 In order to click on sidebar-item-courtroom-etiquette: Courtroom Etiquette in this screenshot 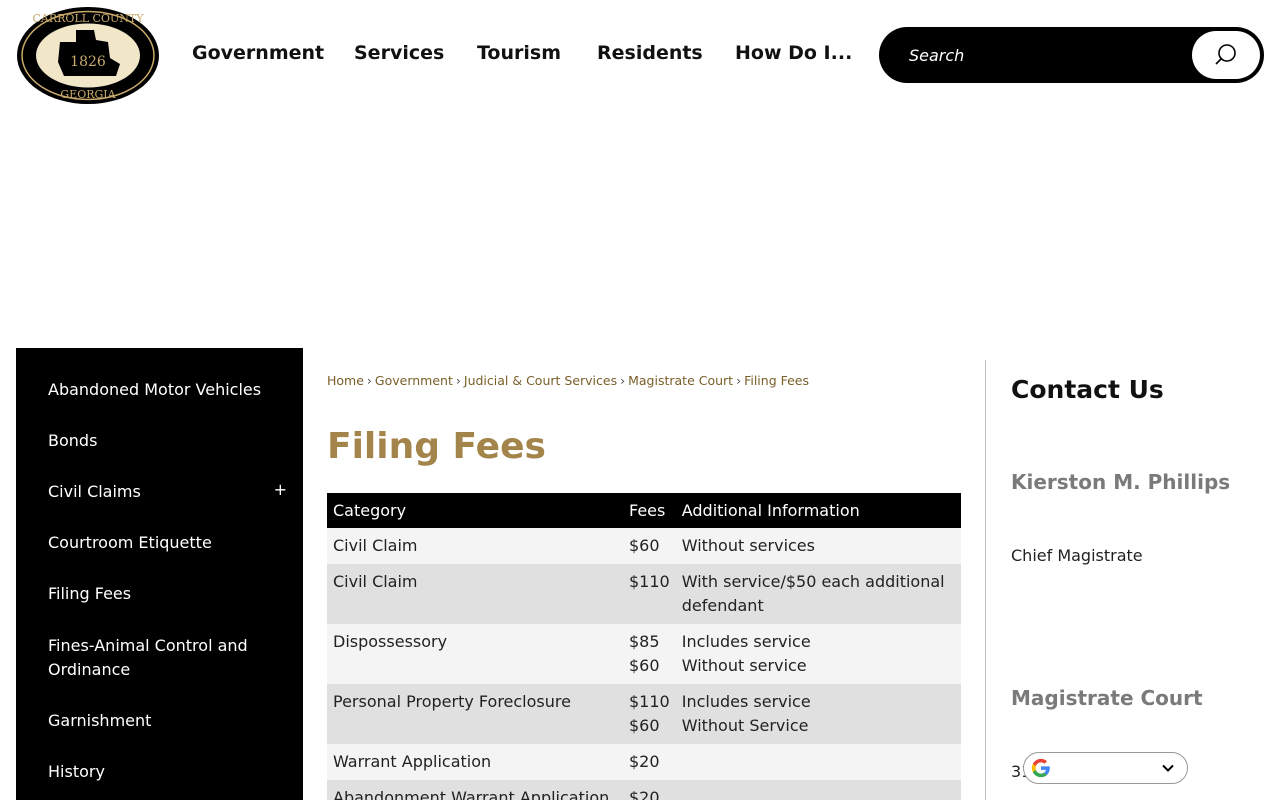, I will do `click(163, 543)`.